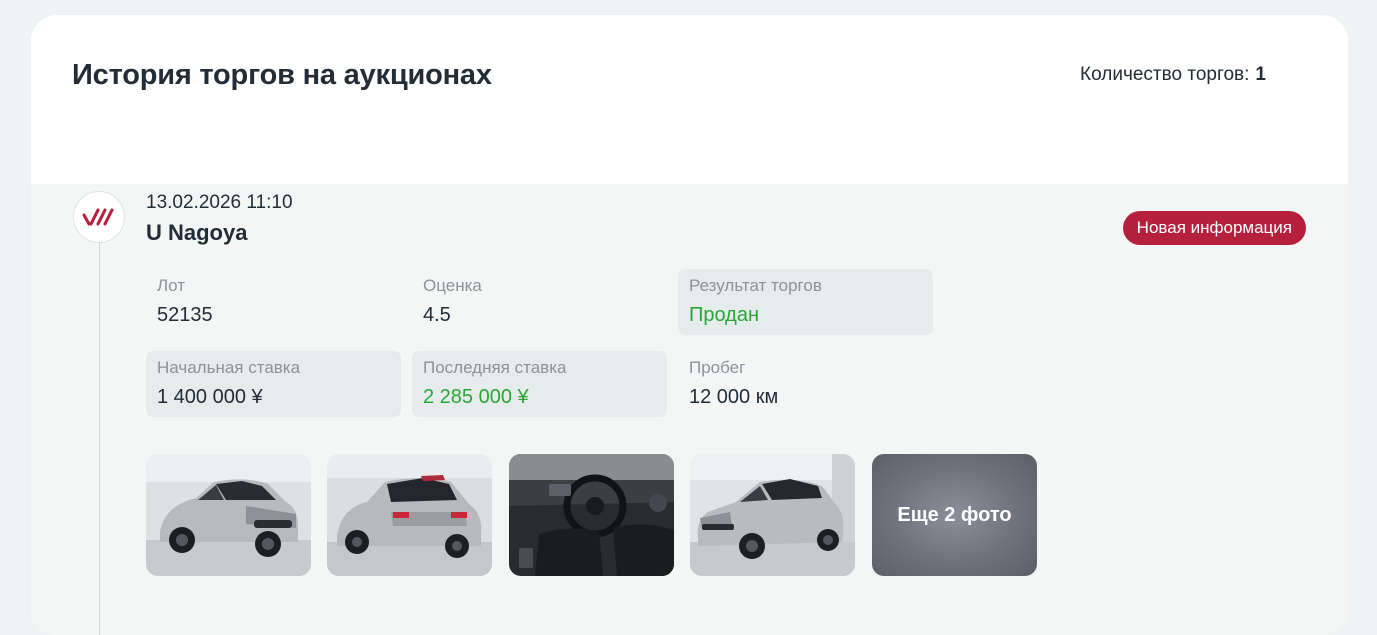  What do you see at coordinates (452, 285) in the screenshot?
I see `grade-label: Оценка` at bounding box center [452, 285].